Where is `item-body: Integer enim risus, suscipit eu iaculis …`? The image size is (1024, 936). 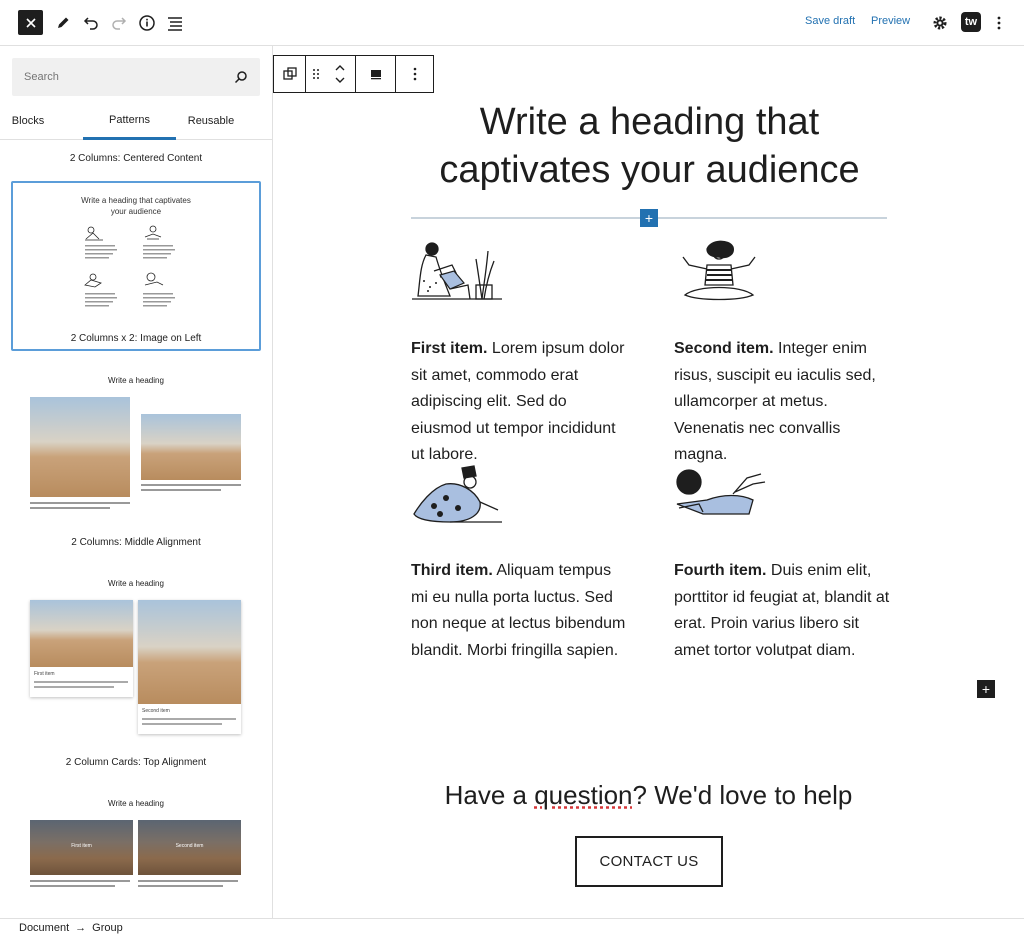 item-body: Integer enim risus, suscipit eu iaculis … is located at coordinates (775, 401).